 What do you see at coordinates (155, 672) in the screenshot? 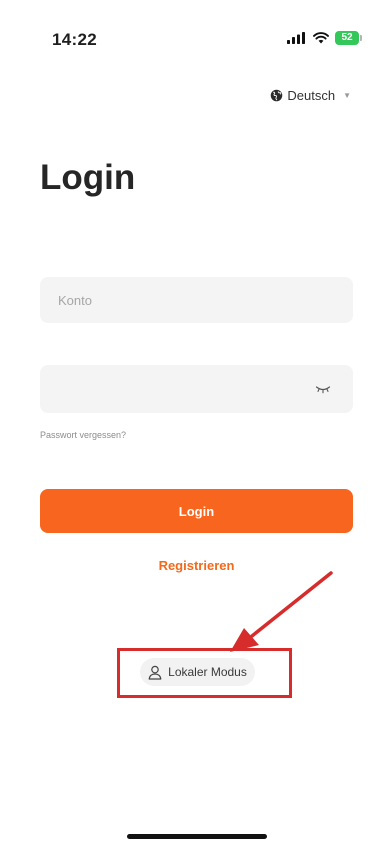
I see `user-icon` at bounding box center [155, 672].